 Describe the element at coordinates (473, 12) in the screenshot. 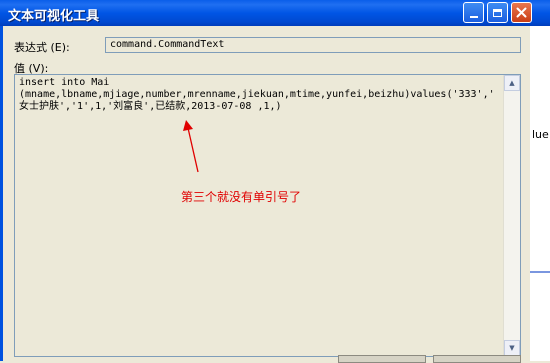

I see `minimize-button` at that location.